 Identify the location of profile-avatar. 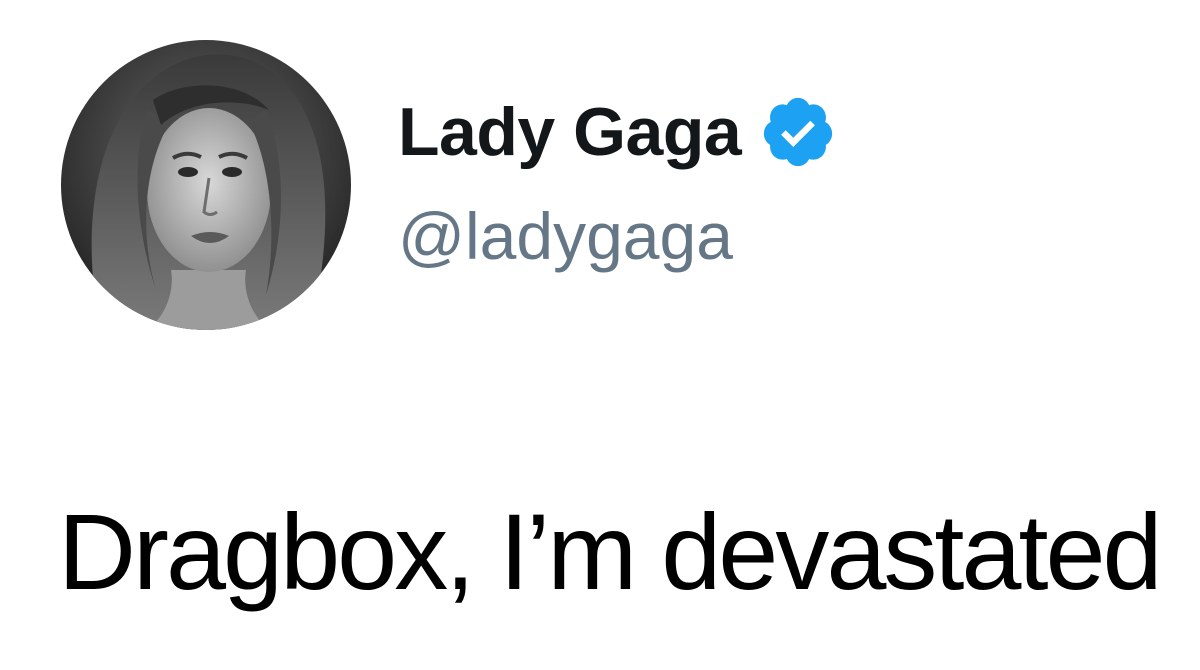
(206, 185).